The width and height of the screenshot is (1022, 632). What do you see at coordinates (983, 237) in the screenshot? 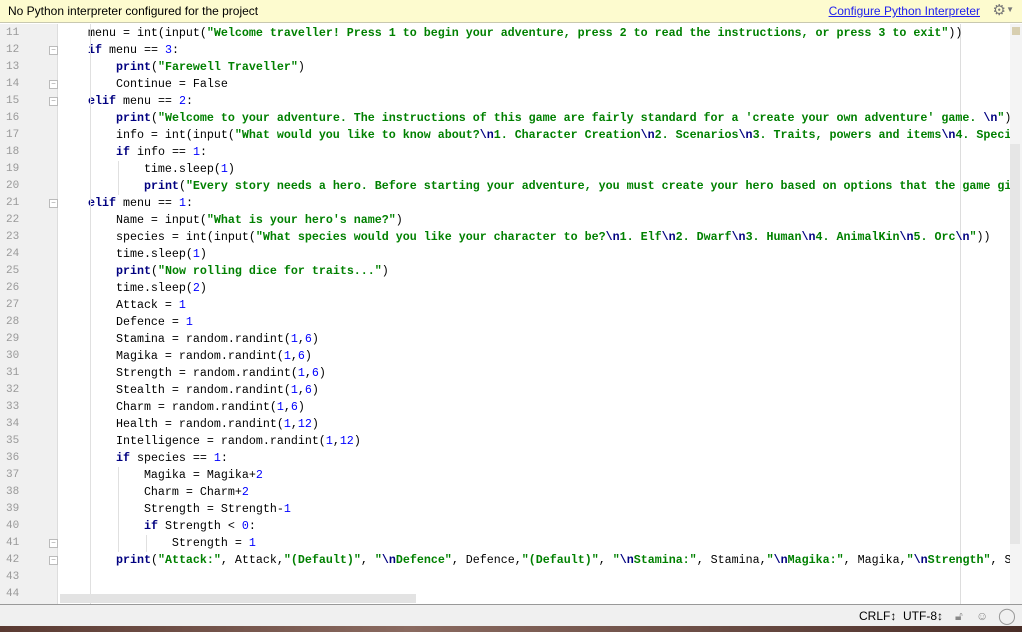
I see `code-token: ))` at bounding box center [983, 237].